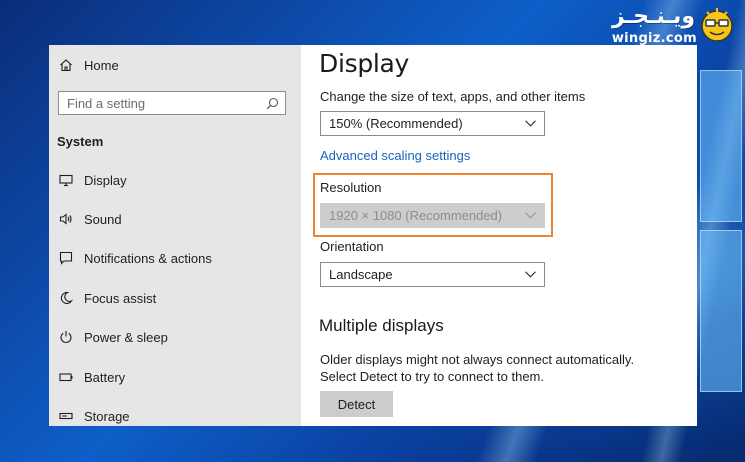  I want to click on search-icon, so click(272, 103).